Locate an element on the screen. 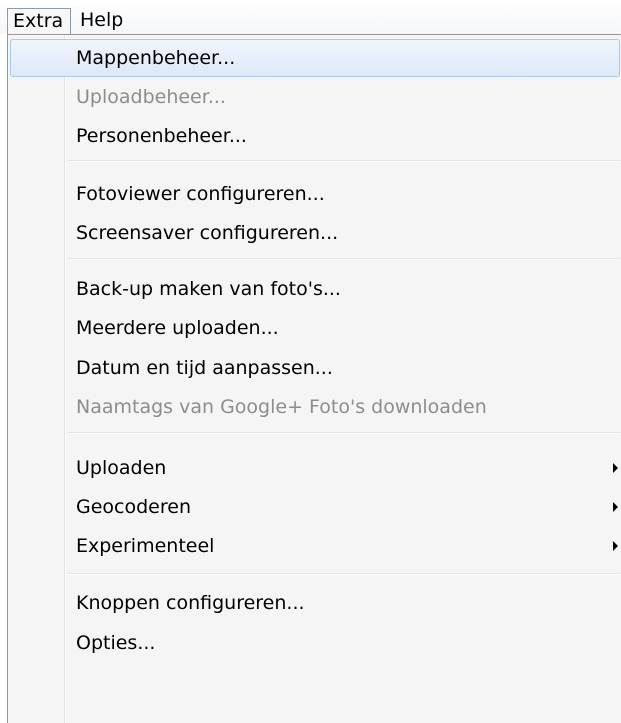 The height and width of the screenshot is (723, 621). menu-help: Help is located at coordinates (101, 21).